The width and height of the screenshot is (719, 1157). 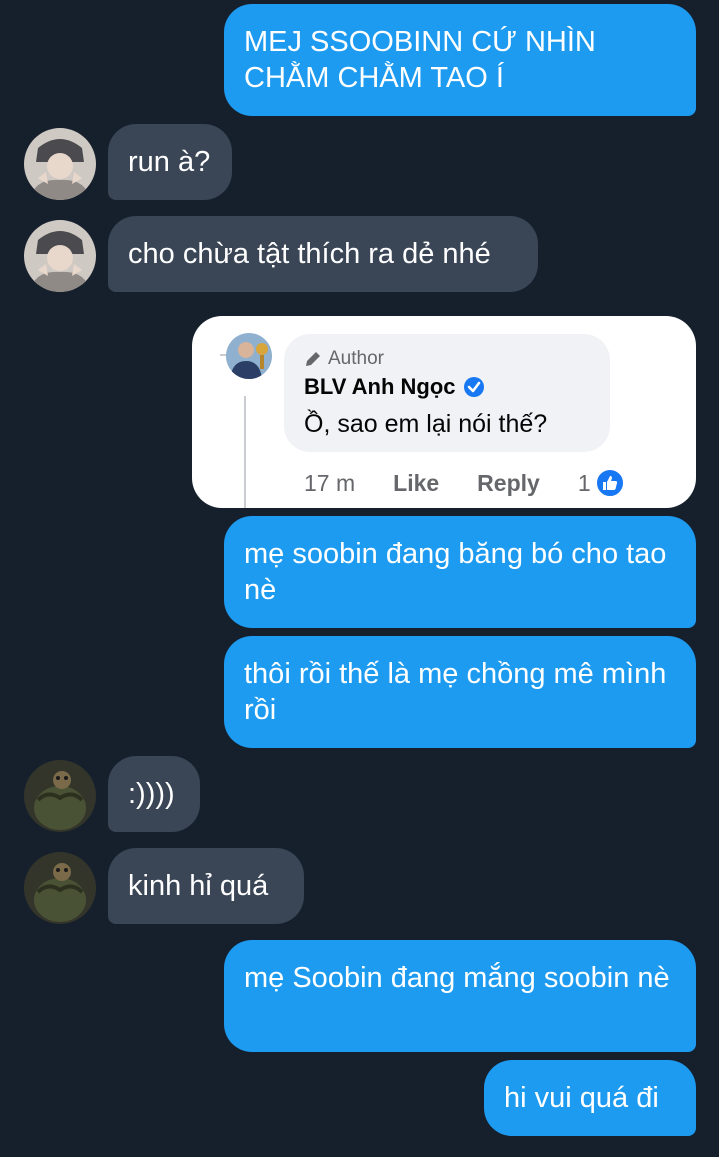 I want to click on commenter-name-row: BLV Anh Ngọc, so click(x=394, y=387).